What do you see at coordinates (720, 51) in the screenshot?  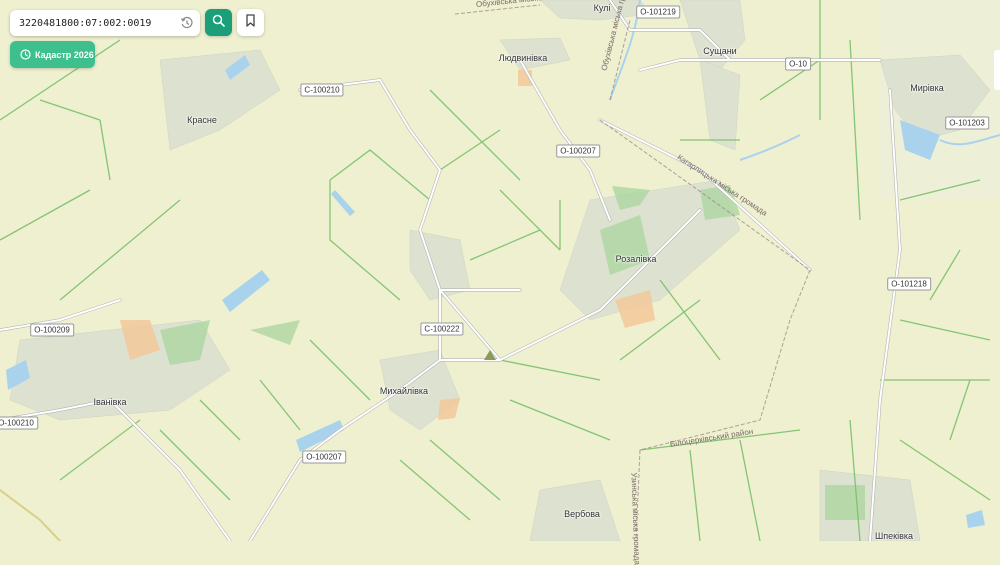 I see `place-label-sushchany: Сущани` at bounding box center [720, 51].